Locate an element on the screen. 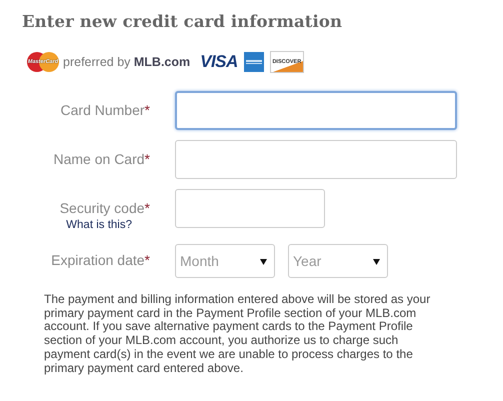 The width and height of the screenshot is (503, 401). field-label: Name on Card* is located at coordinates (102, 159).